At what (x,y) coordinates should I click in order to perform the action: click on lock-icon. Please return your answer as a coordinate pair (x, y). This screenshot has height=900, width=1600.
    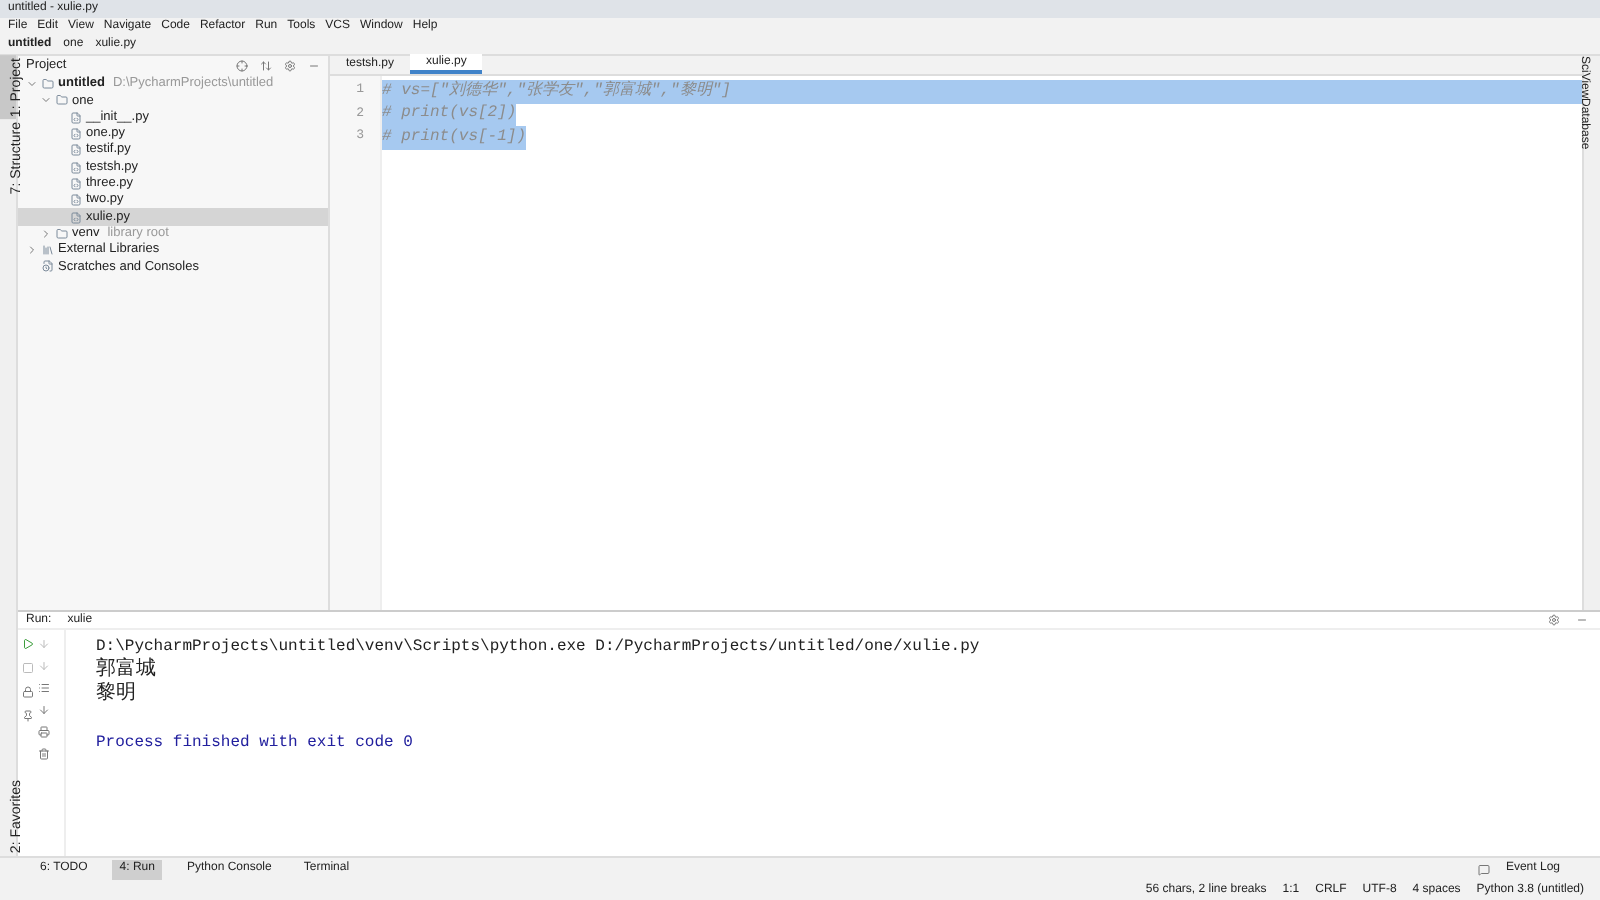
    Looking at the image, I should click on (28, 692).